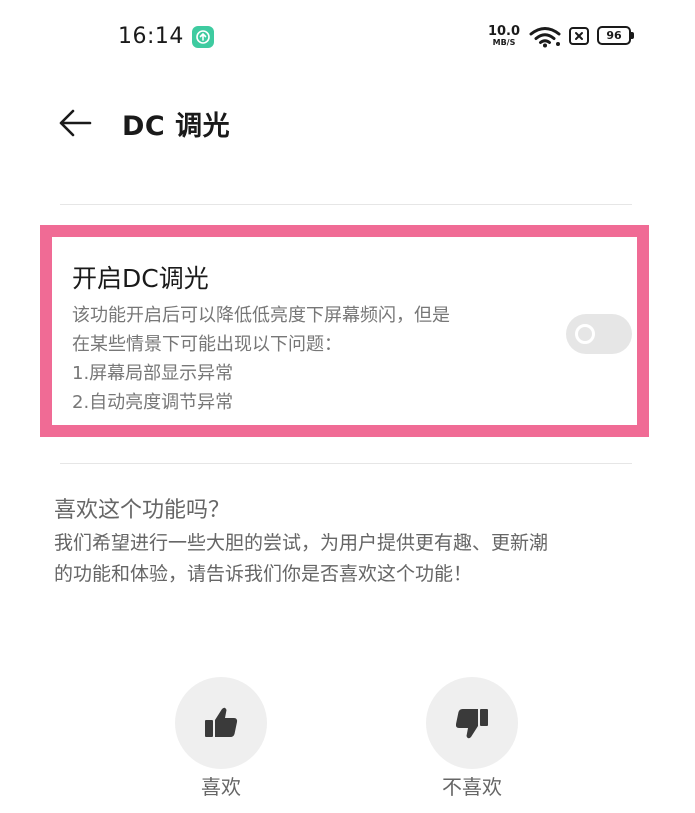 The height and width of the screenshot is (813, 695). Describe the element at coordinates (151, 36) in the screenshot. I see `status-time: 16:14` at that location.